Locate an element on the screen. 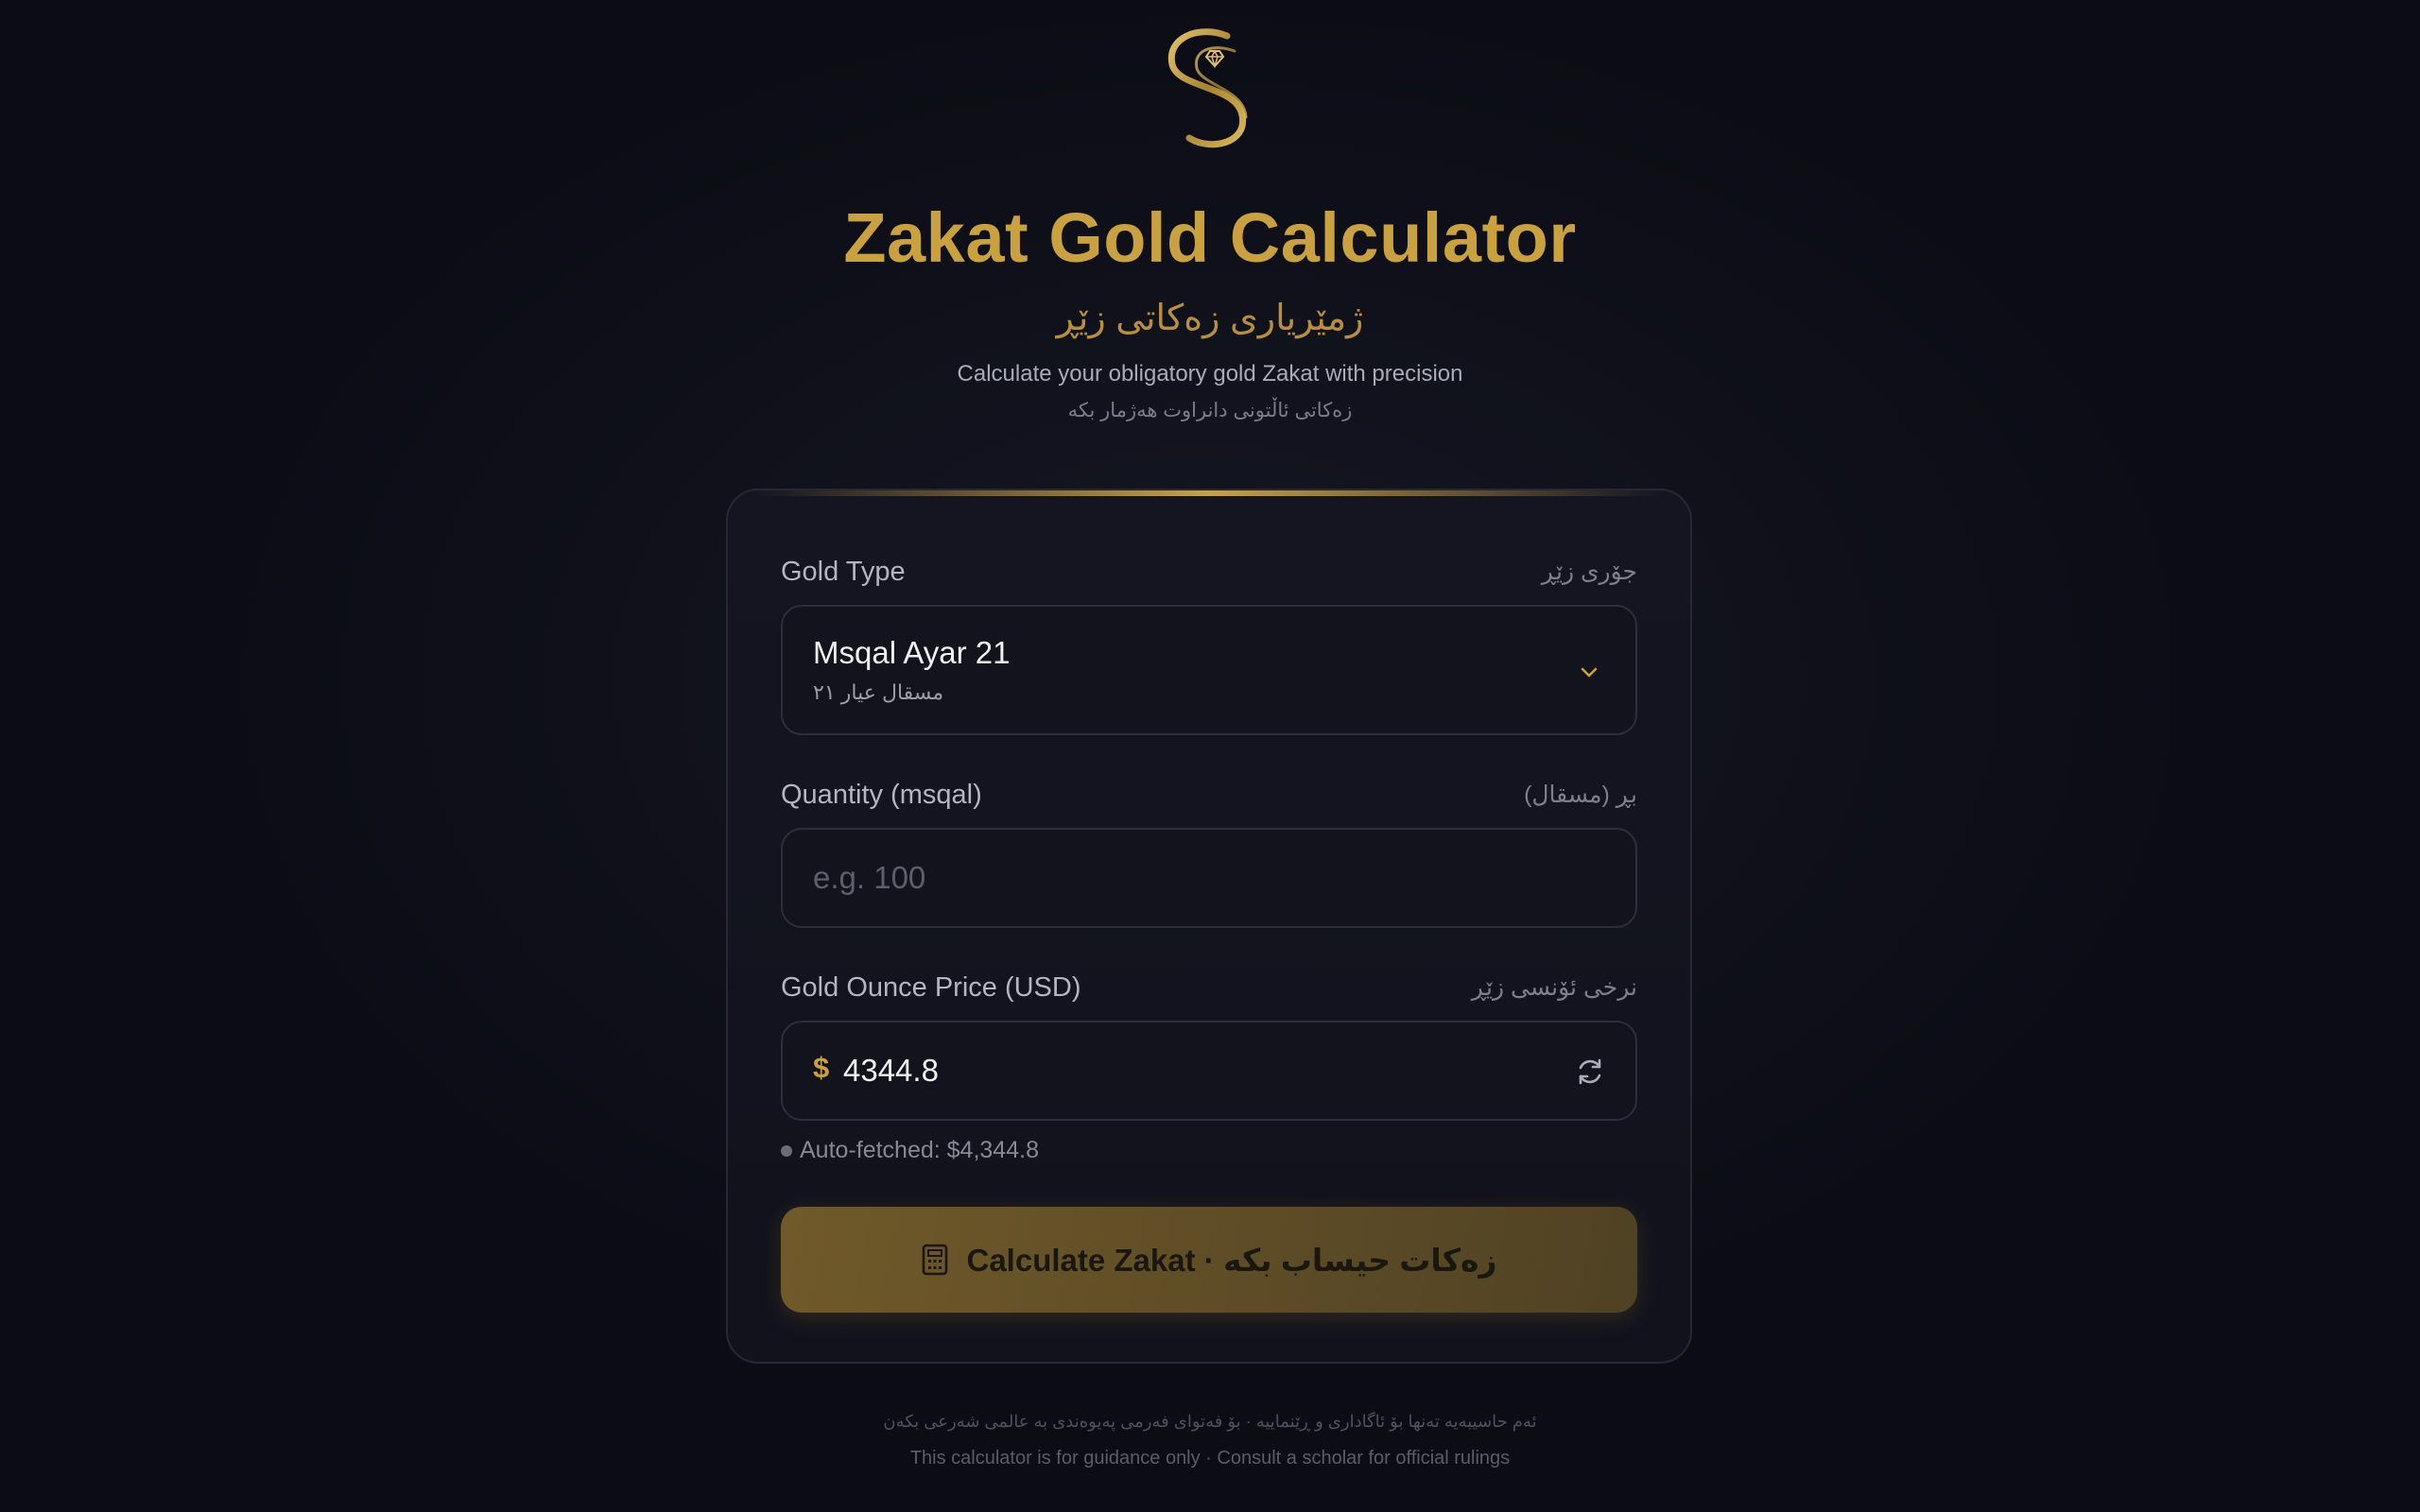 The width and height of the screenshot is (2420, 1512). dollar-sign: $ is located at coordinates (821, 1067).